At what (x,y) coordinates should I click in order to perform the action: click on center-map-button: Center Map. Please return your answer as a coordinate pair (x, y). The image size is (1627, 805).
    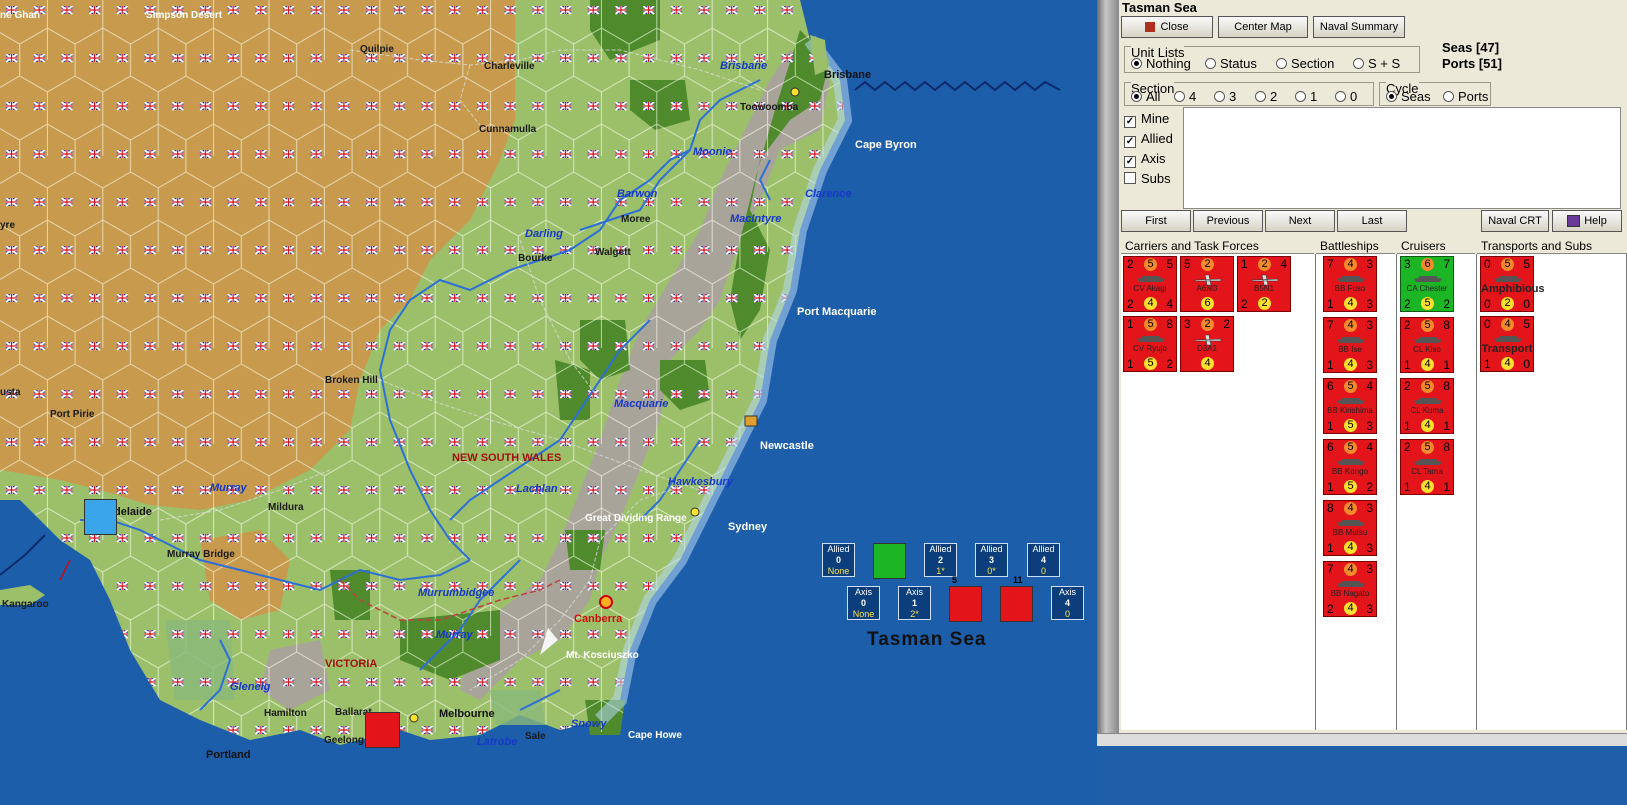
    Looking at the image, I should click on (1263, 27).